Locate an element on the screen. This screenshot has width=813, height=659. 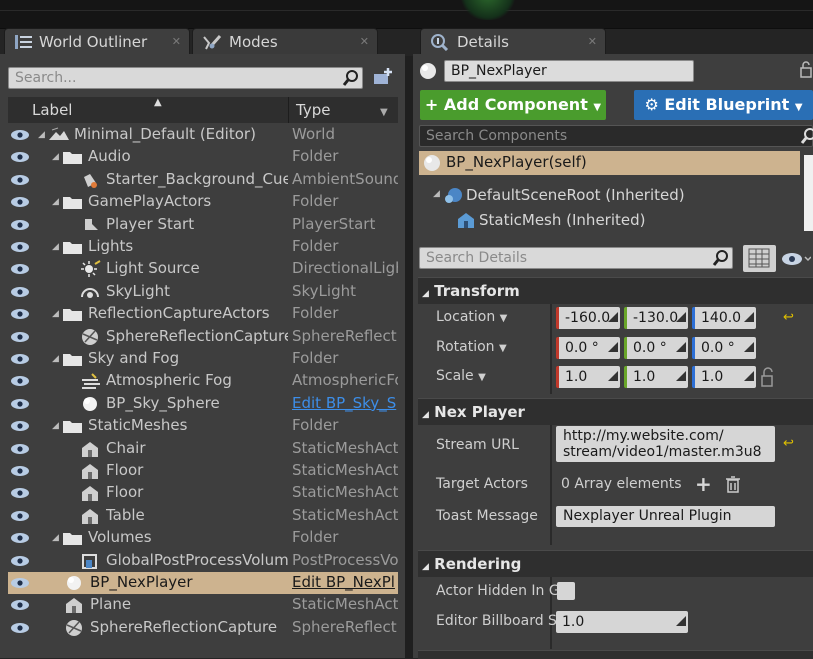
outliner-row: ◢ ReflectionCaptureActors Folder is located at coordinates (203, 314).